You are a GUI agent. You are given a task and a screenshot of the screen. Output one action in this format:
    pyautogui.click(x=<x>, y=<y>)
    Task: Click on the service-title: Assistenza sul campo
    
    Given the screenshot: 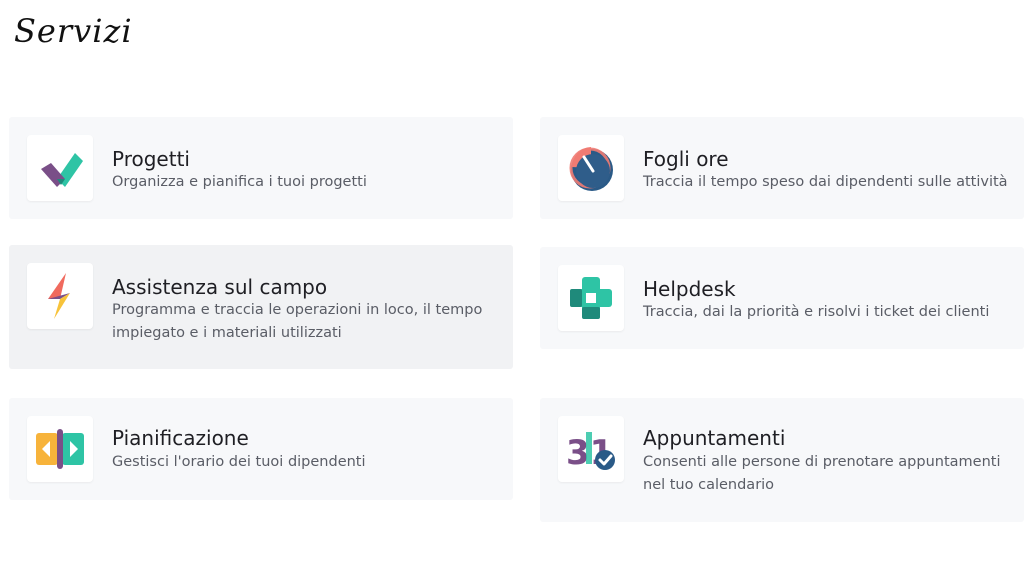 What is the action you would take?
    pyautogui.click(x=220, y=287)
    